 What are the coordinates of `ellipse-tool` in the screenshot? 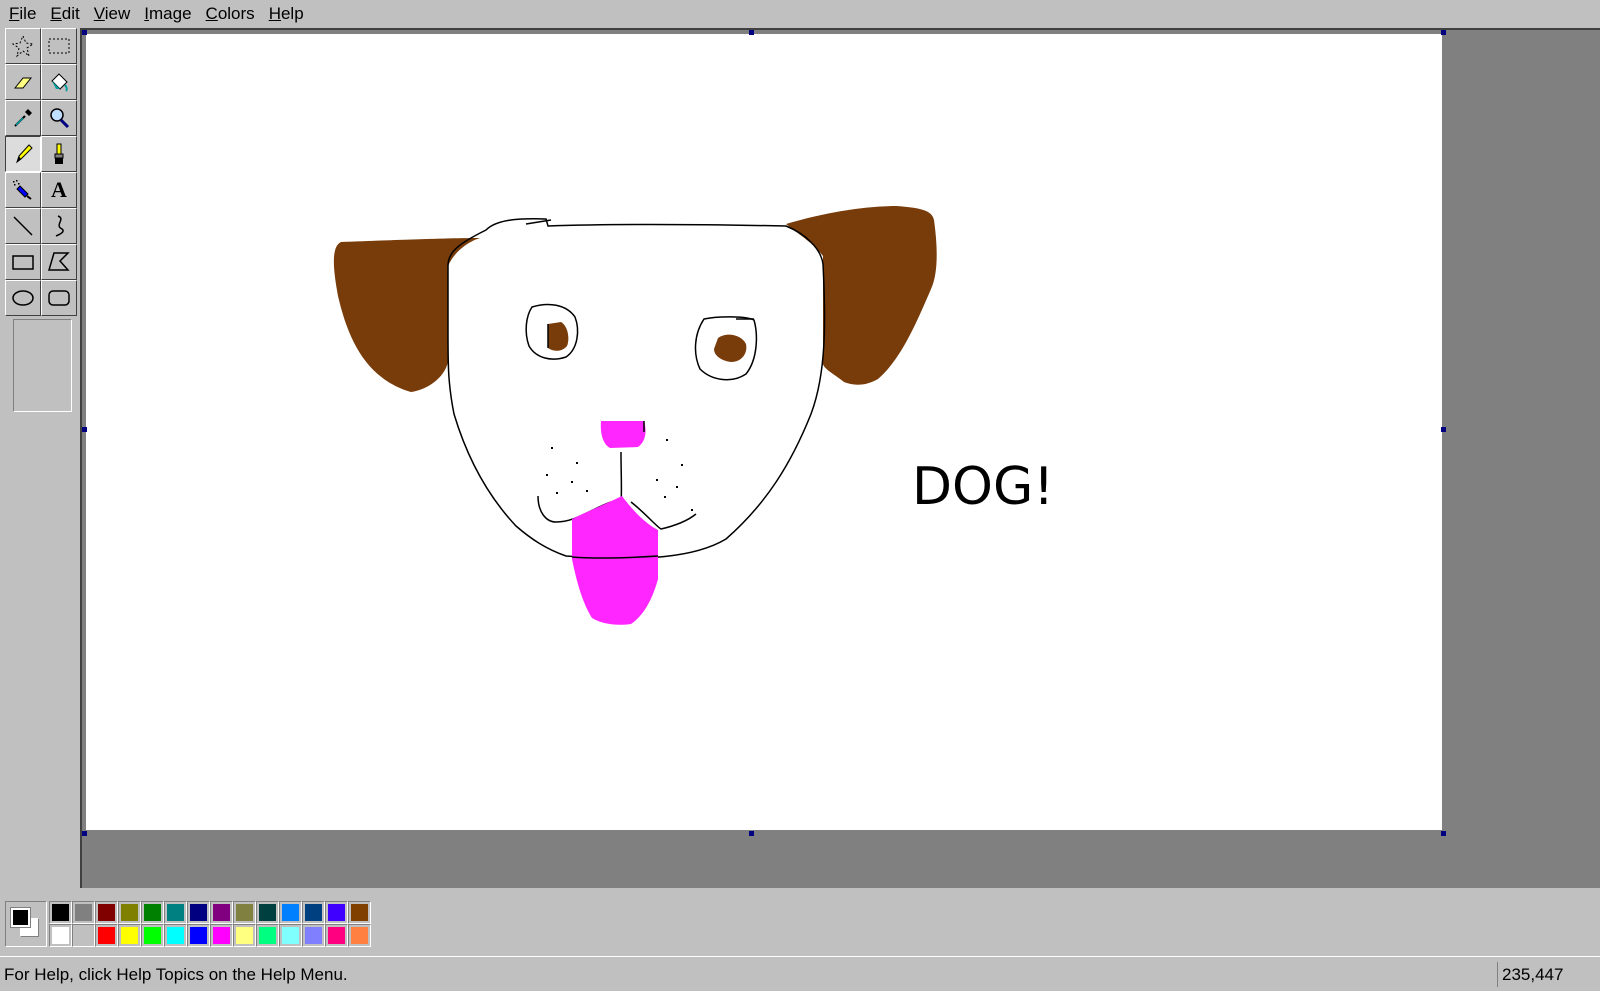 It's located at (23, 298).